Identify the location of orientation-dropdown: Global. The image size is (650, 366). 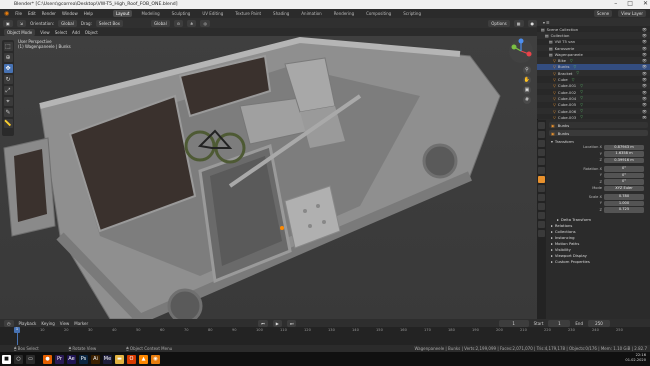
(67, 23).